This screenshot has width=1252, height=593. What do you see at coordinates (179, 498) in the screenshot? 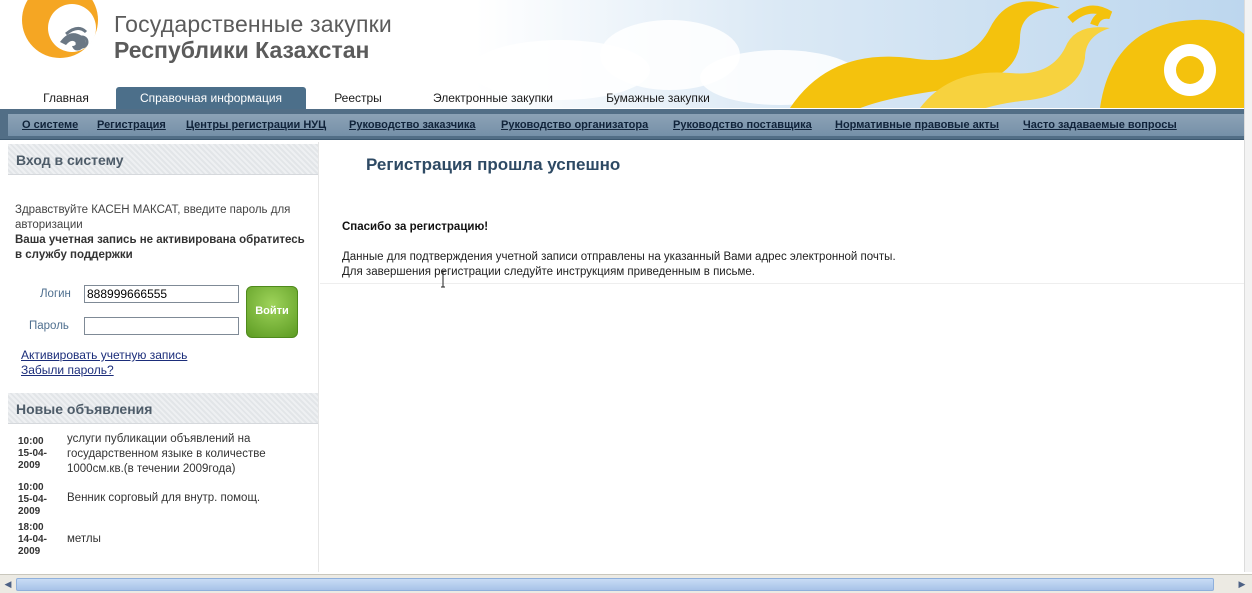
I see `news-item-link: Венник сорговый для внутр. помощ.` at bounding box center [179, 498].